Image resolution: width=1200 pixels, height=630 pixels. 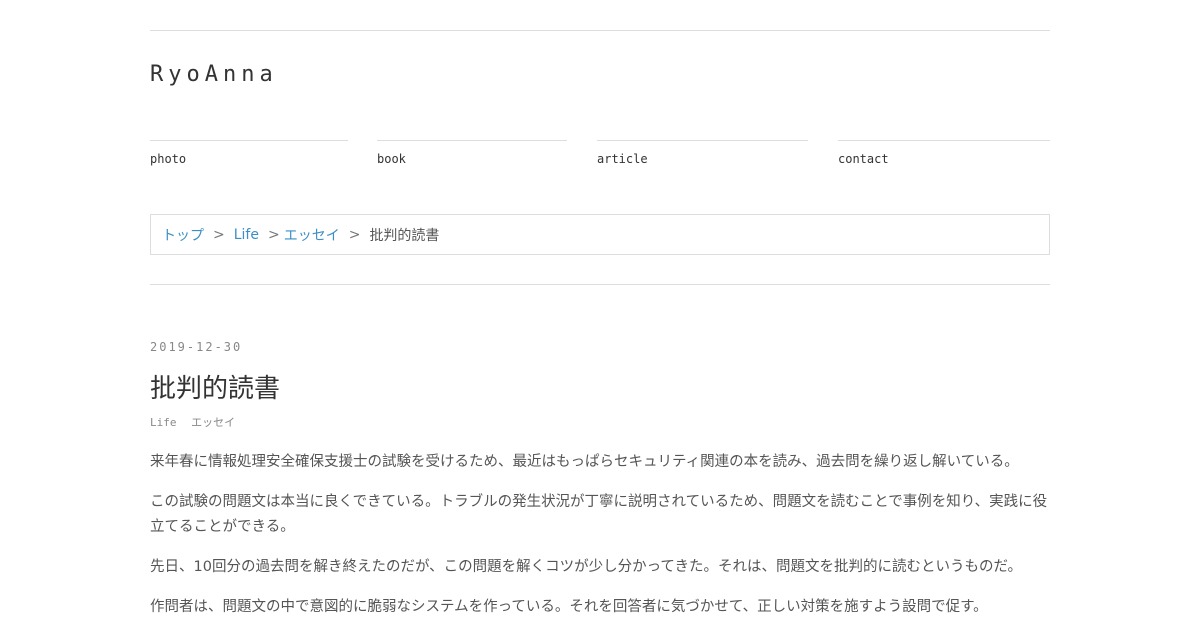 What do you see at coordinates (702, 153) in the screenshot?
I see `nav-item-article: article` at bounding box center [702, 153].